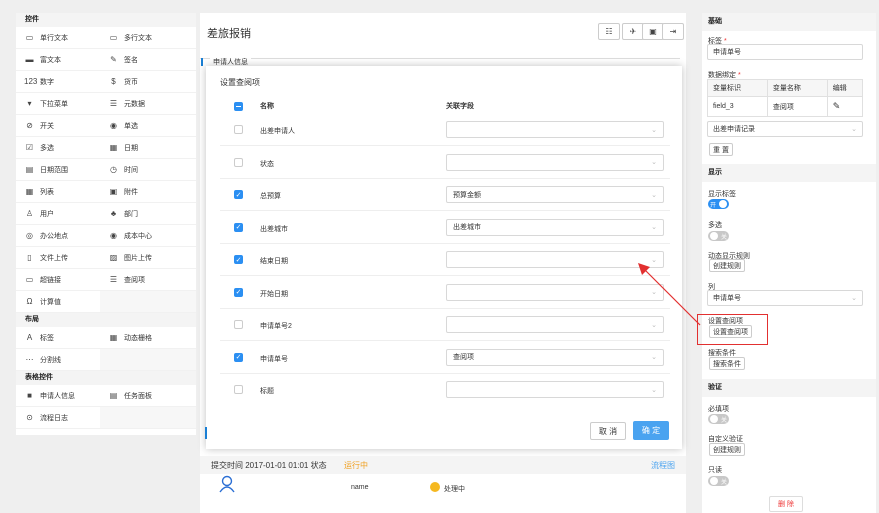  What do you see at coordinates (440, 59) in the screenshot?
I see `section-divider` at bounding box center [440, 59].